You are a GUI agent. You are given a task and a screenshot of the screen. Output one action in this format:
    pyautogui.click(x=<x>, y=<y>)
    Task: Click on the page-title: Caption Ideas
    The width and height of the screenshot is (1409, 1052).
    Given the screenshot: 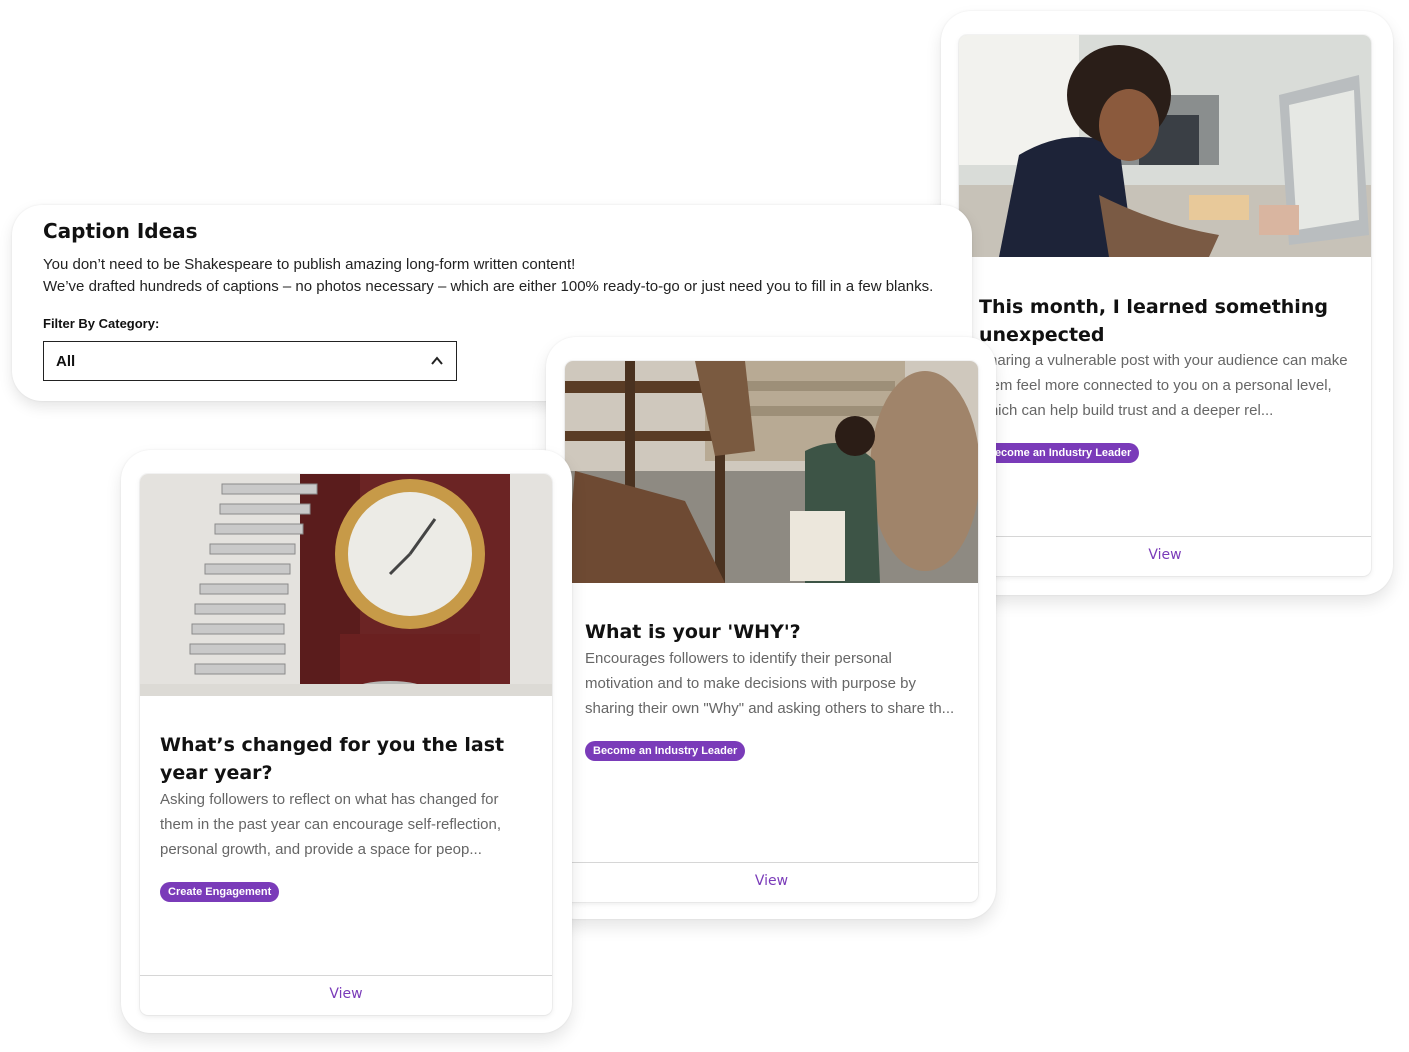 What is the action you would take?
    pyautogui.click(x=120, y=231)
    